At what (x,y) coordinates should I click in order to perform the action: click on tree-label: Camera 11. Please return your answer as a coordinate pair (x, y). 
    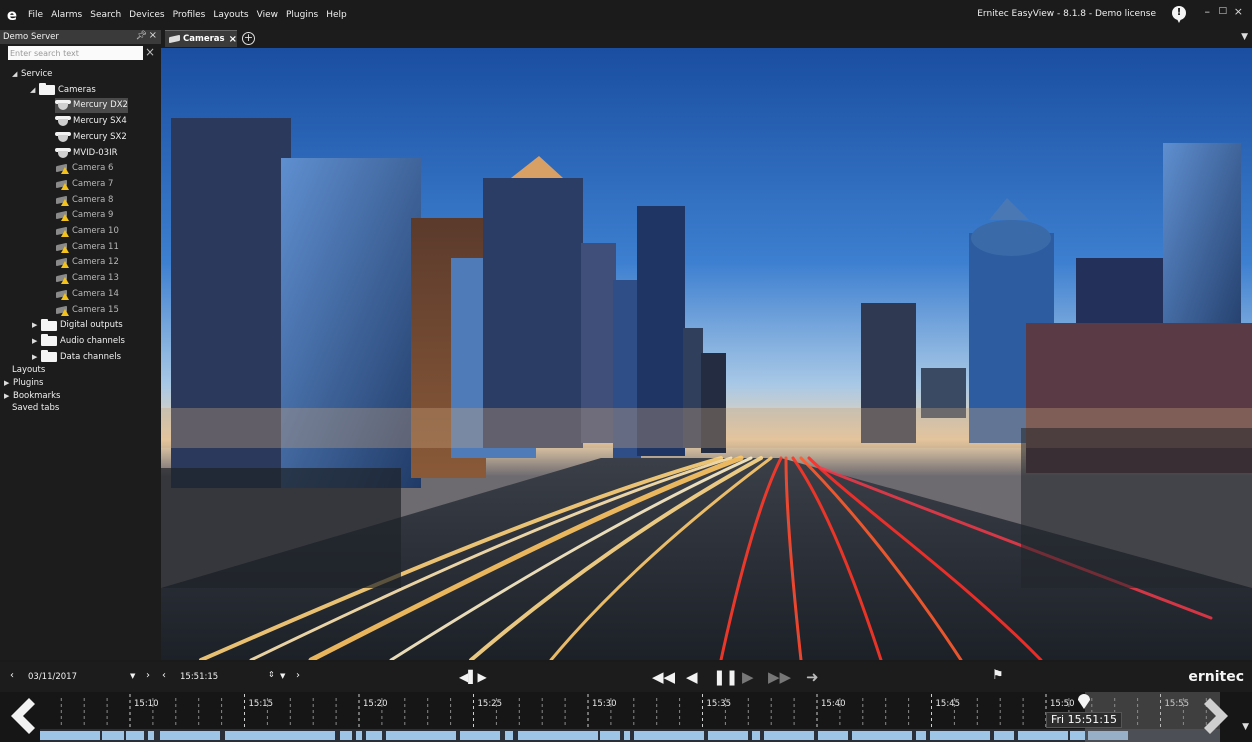
    Looking at the image, I should click on (95, 246).